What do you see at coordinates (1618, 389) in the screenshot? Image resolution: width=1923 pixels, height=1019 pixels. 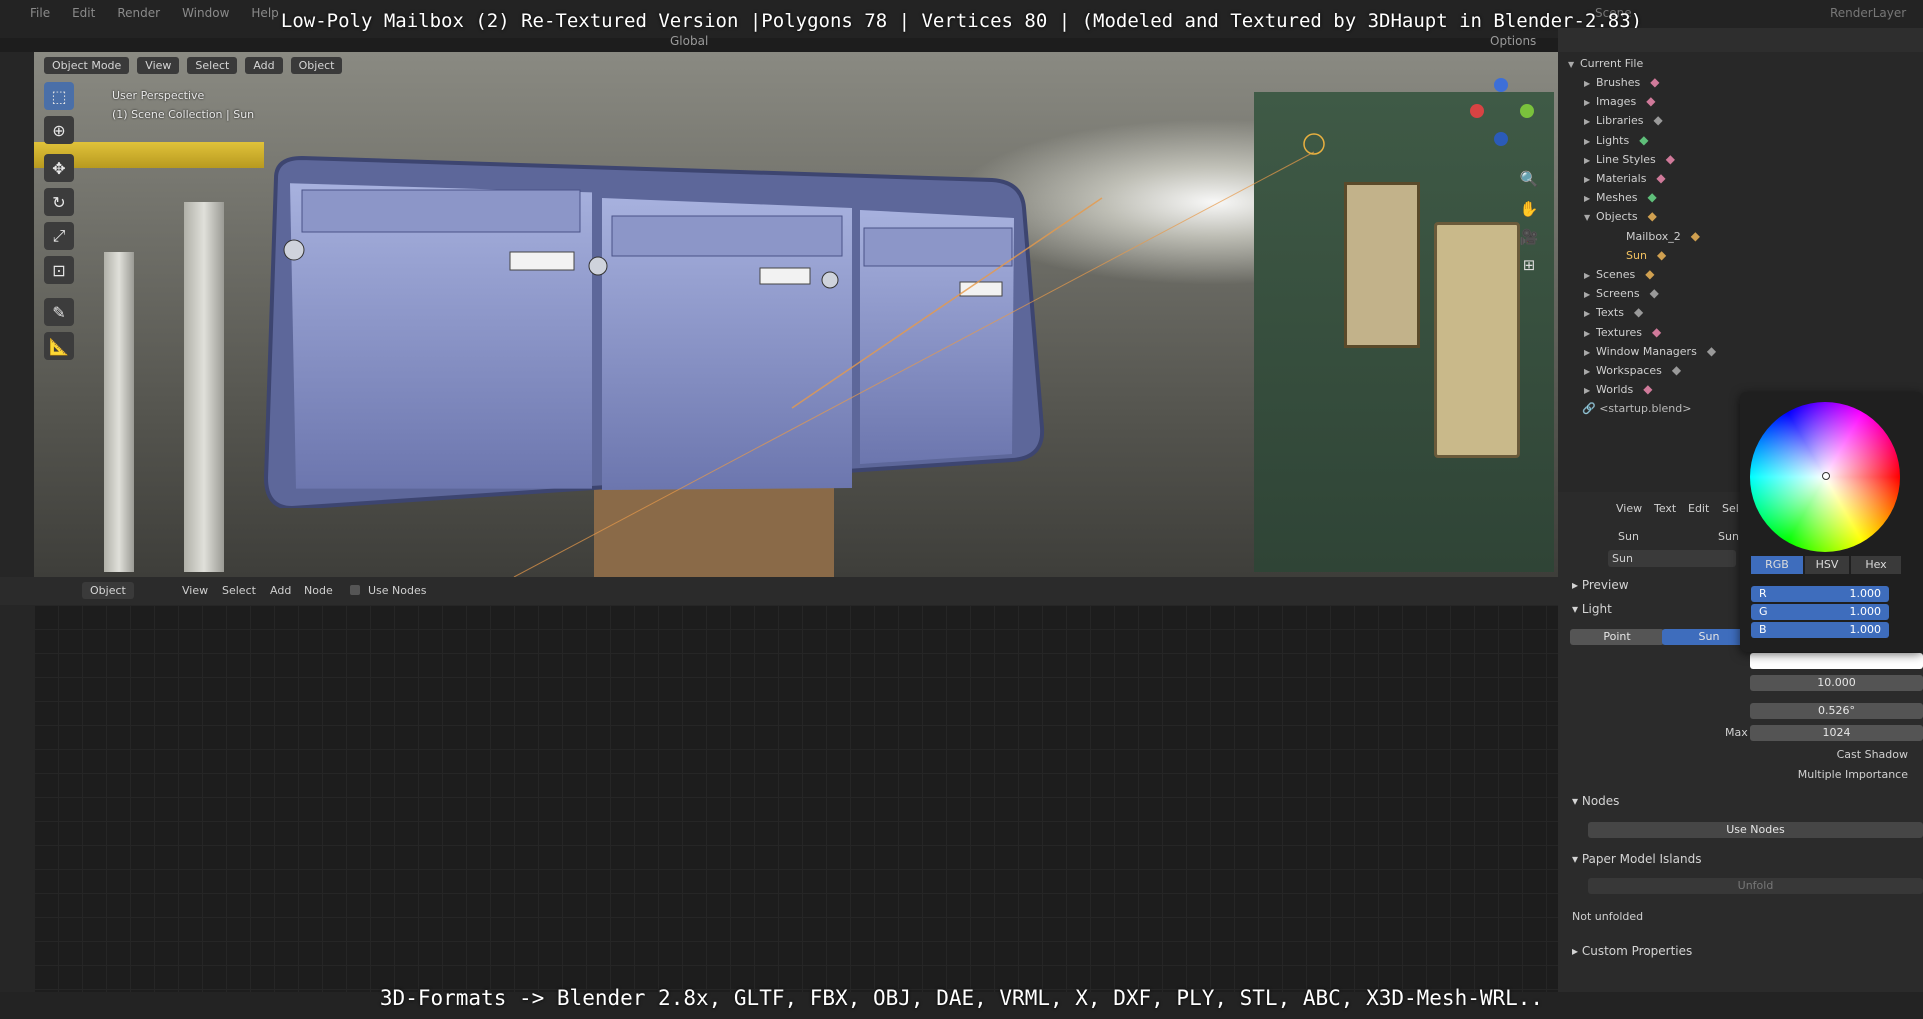 I see `outliner-item: ▶ Worlds ◆` at bounding box center [1618, 389].